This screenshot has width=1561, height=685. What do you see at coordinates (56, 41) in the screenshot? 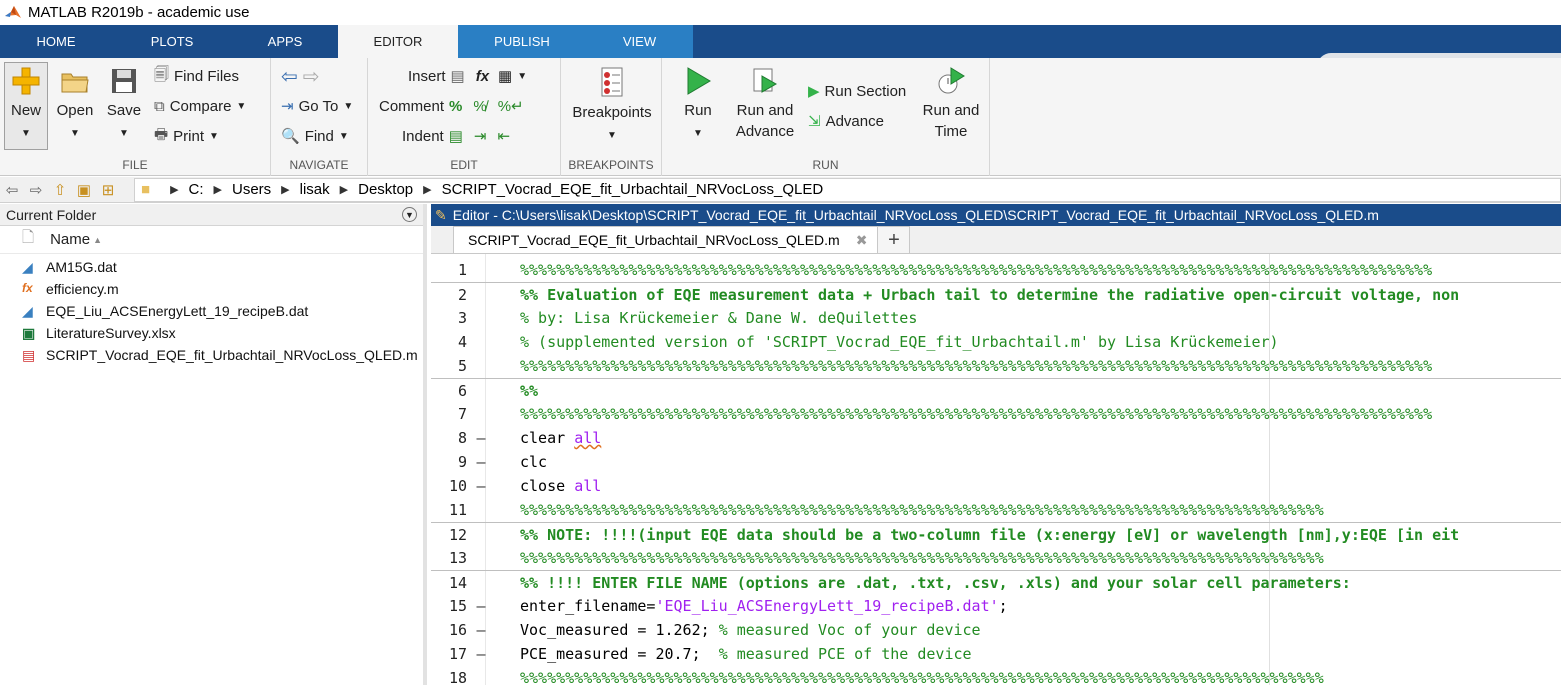
I see `tab-home: HOME` at bounding box center [56, 41].